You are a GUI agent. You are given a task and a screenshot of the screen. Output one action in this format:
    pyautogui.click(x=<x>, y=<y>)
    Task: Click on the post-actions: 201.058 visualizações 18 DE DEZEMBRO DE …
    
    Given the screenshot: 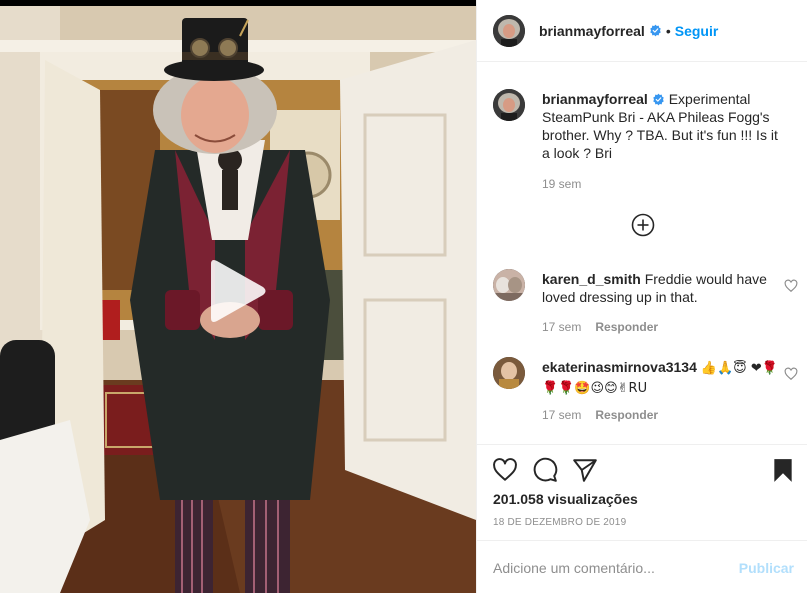 What is the action you would take?
    pyautogui.click(x=642, y=492)
    